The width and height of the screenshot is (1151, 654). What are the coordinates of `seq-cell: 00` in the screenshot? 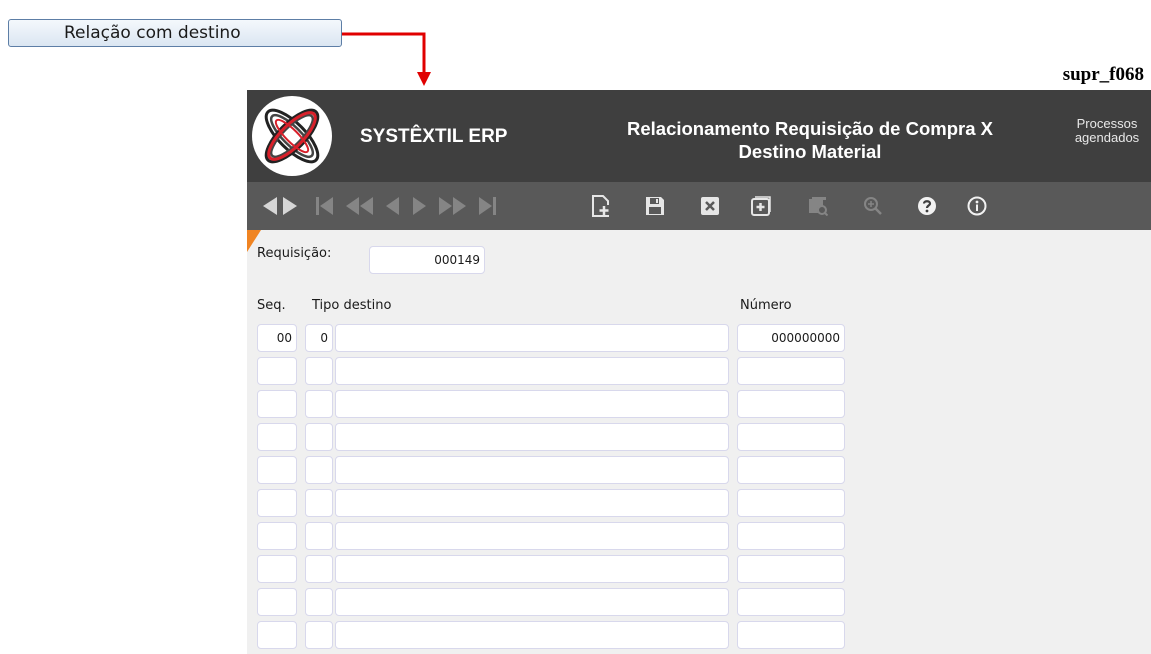 It's located at (277, 338).